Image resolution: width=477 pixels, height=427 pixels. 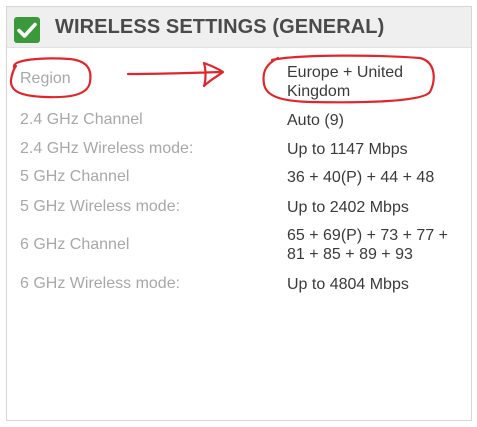 What do you see at coordinates (368, 245) in the screenshot?
I see `row-value-6g-channel: 65 + 69(P) + 73 + 77 + 81 + 85 + 89 + 93` at bounding box center [368, 245].